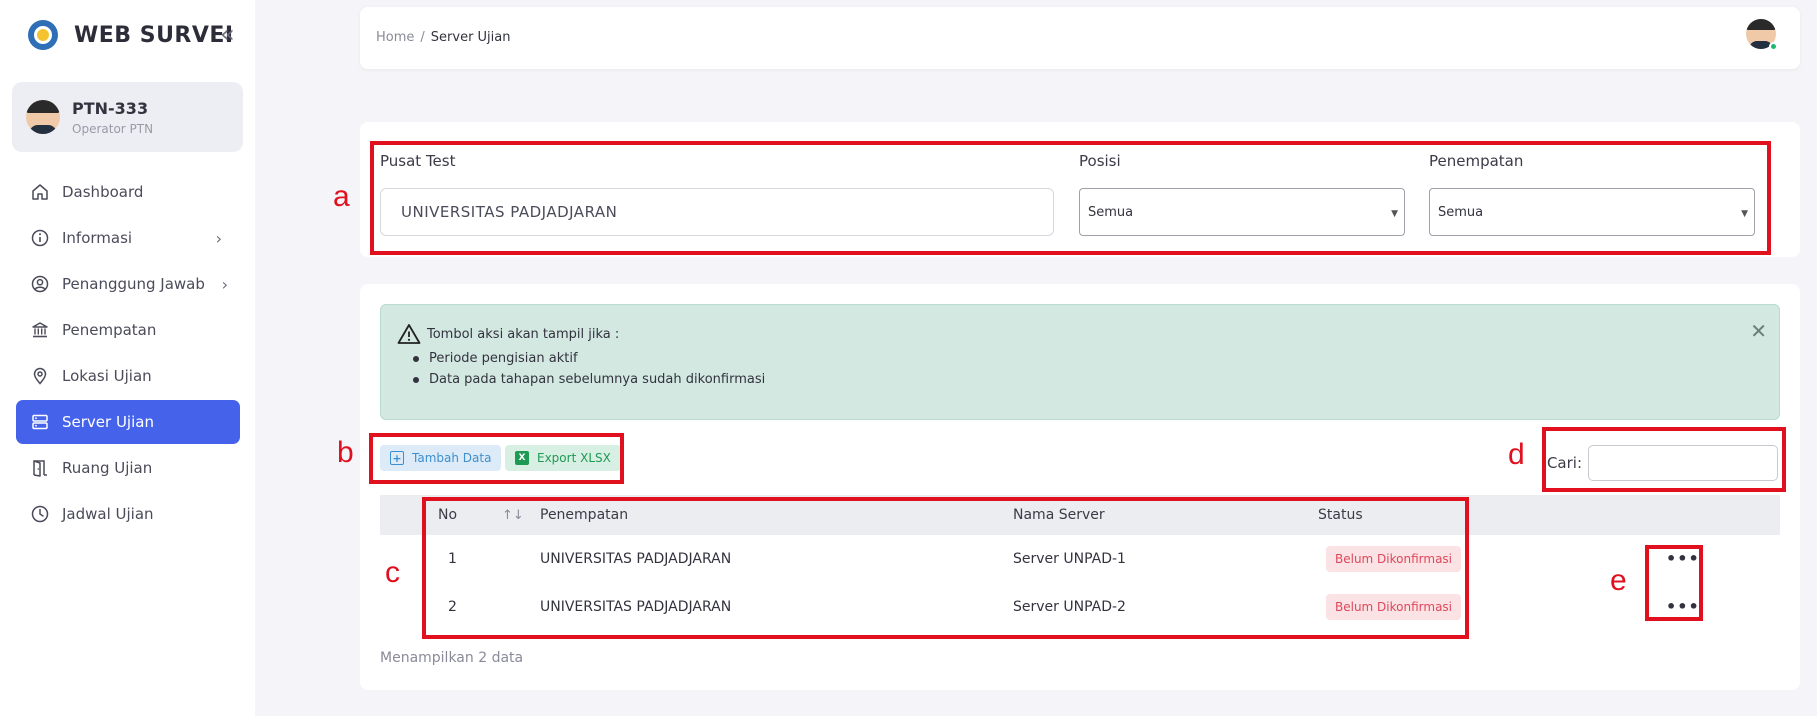 This screenshot has height=716, width=1817. I want to click on server-icon, so click(40, 422).